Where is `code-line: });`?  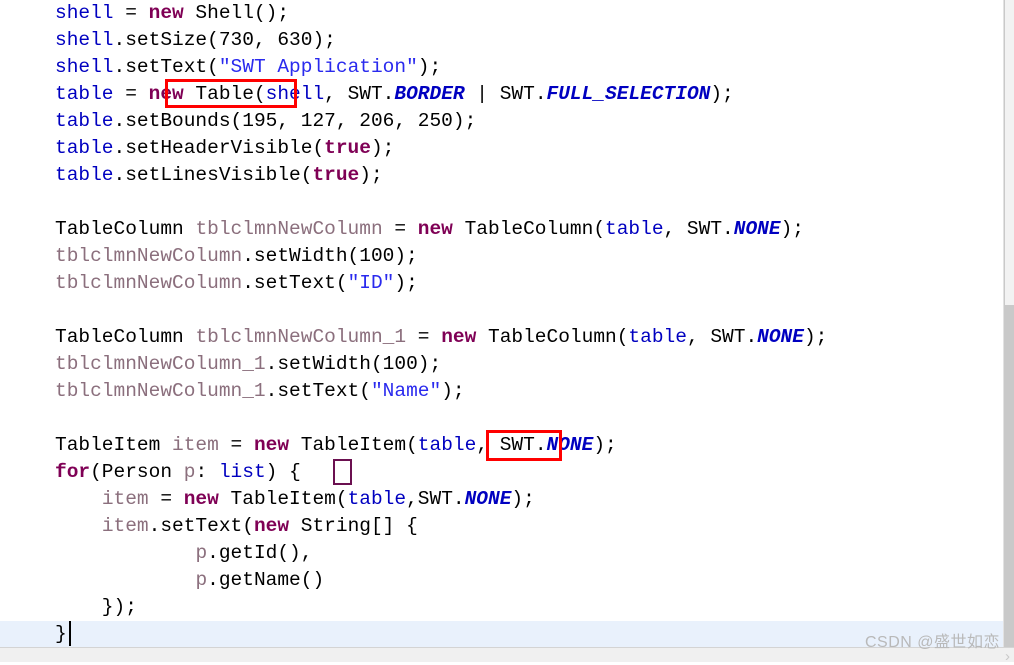 code-line: }); is located at coordinates (501, 607).